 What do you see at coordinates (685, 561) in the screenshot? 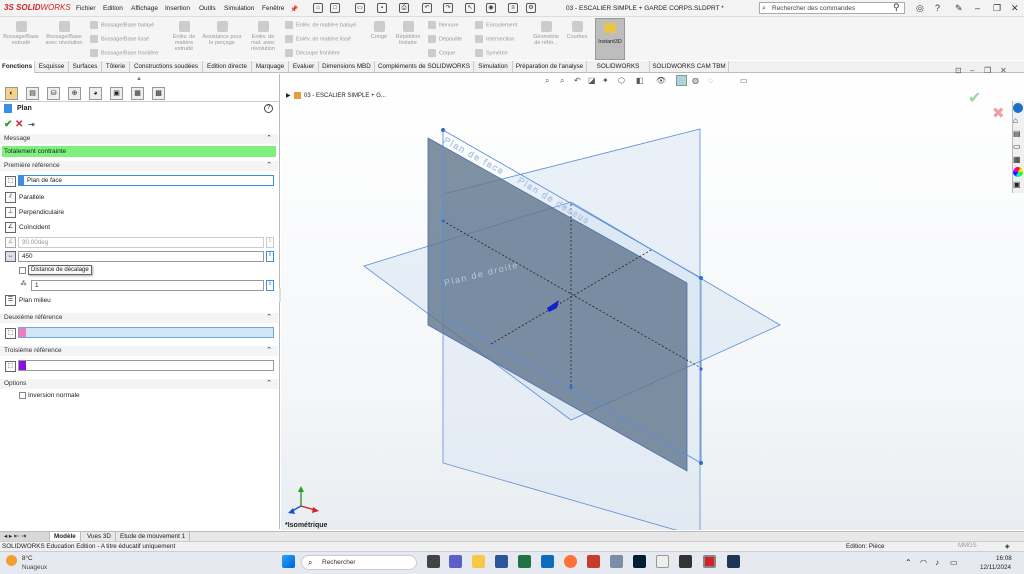
I see `snipping-tool-icon` at bounding box center [685, 561].